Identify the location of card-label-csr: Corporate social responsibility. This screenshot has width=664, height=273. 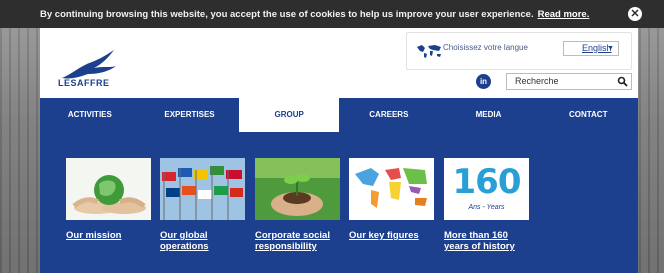
(297, 241).